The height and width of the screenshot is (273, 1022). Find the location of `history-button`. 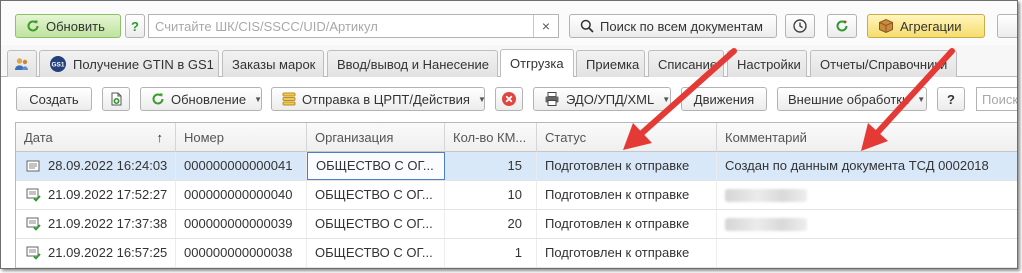

history-button is located at coordinates (800, 26).